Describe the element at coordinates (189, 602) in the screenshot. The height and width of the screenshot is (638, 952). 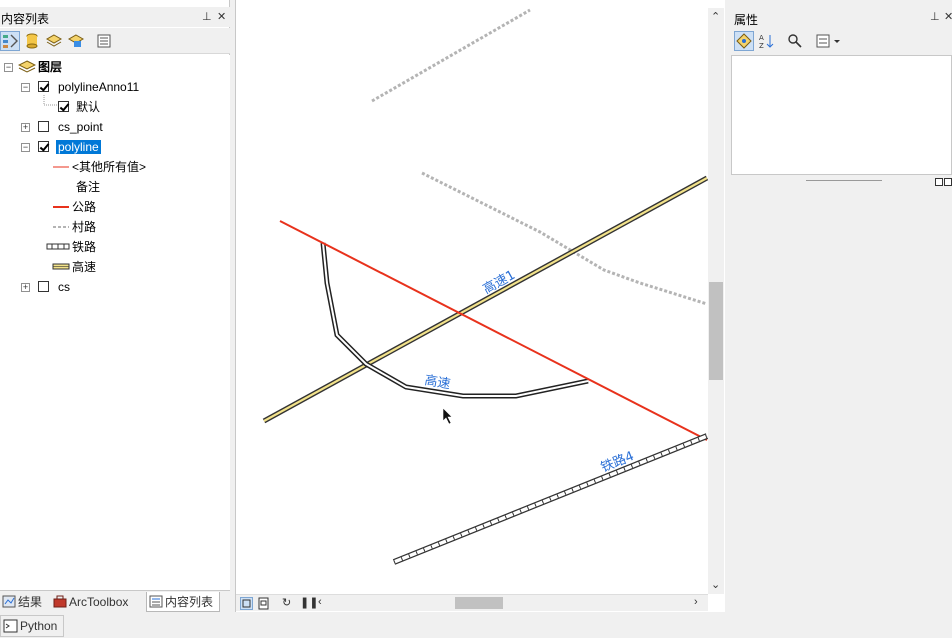
I see `tab-toc-label: 内容列表` at that location.